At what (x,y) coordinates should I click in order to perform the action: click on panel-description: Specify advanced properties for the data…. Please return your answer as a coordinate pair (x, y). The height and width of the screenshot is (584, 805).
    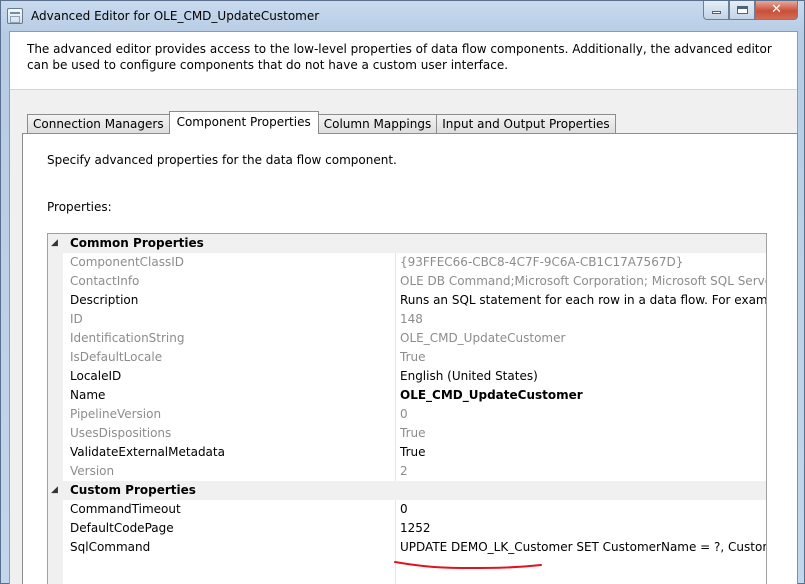
    Looking at the image, I should click on (222, 160).